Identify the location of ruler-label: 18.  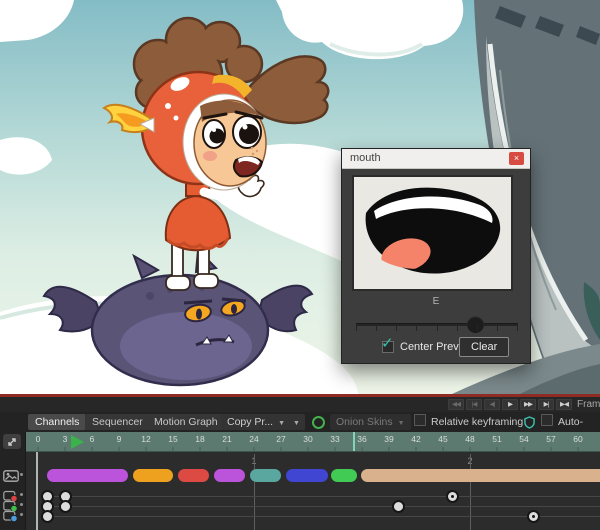
(200, 439).